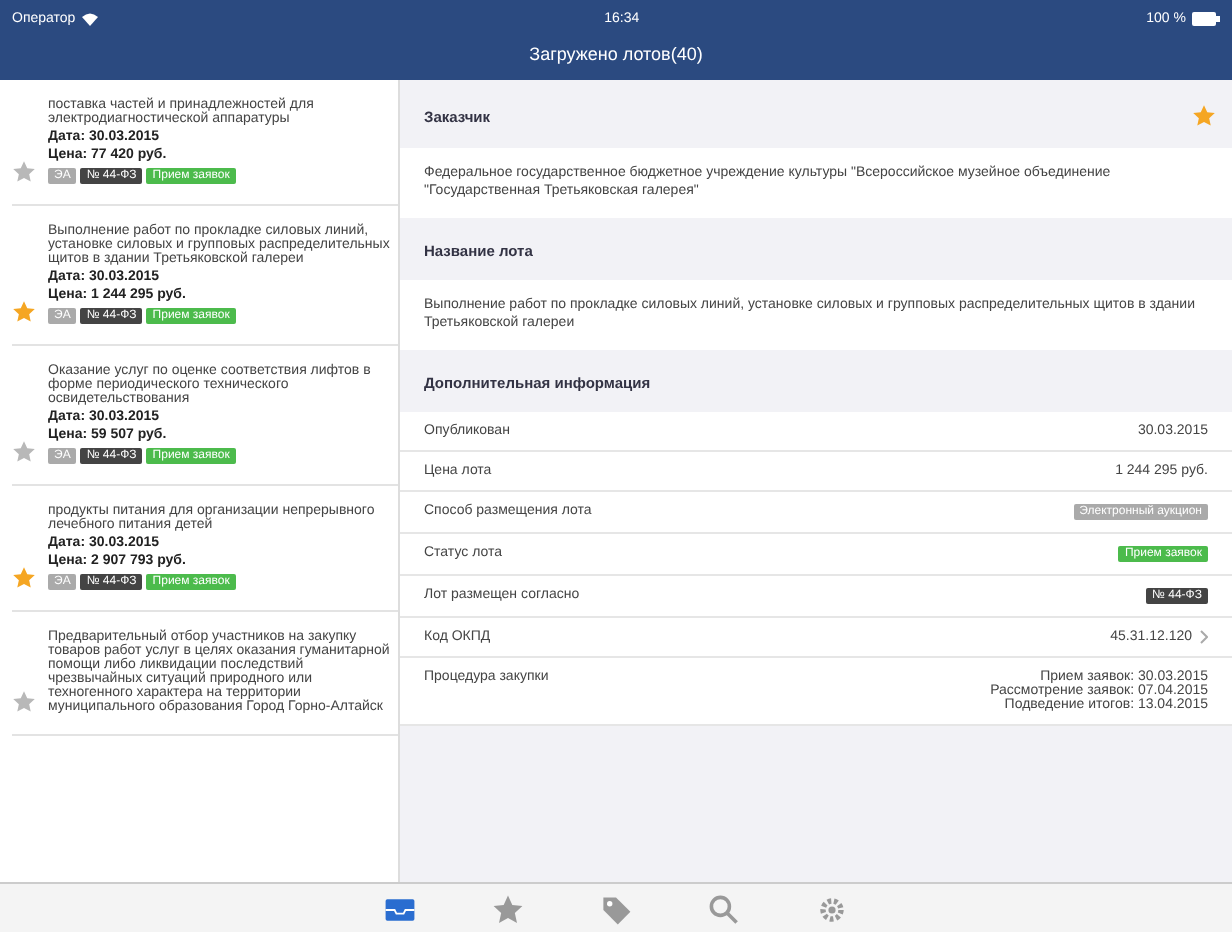 This screenshot has height=932, width=1232. Describe the element at coordinates (89, 18) in the screenshot. I see `wifi-icon` at that location.